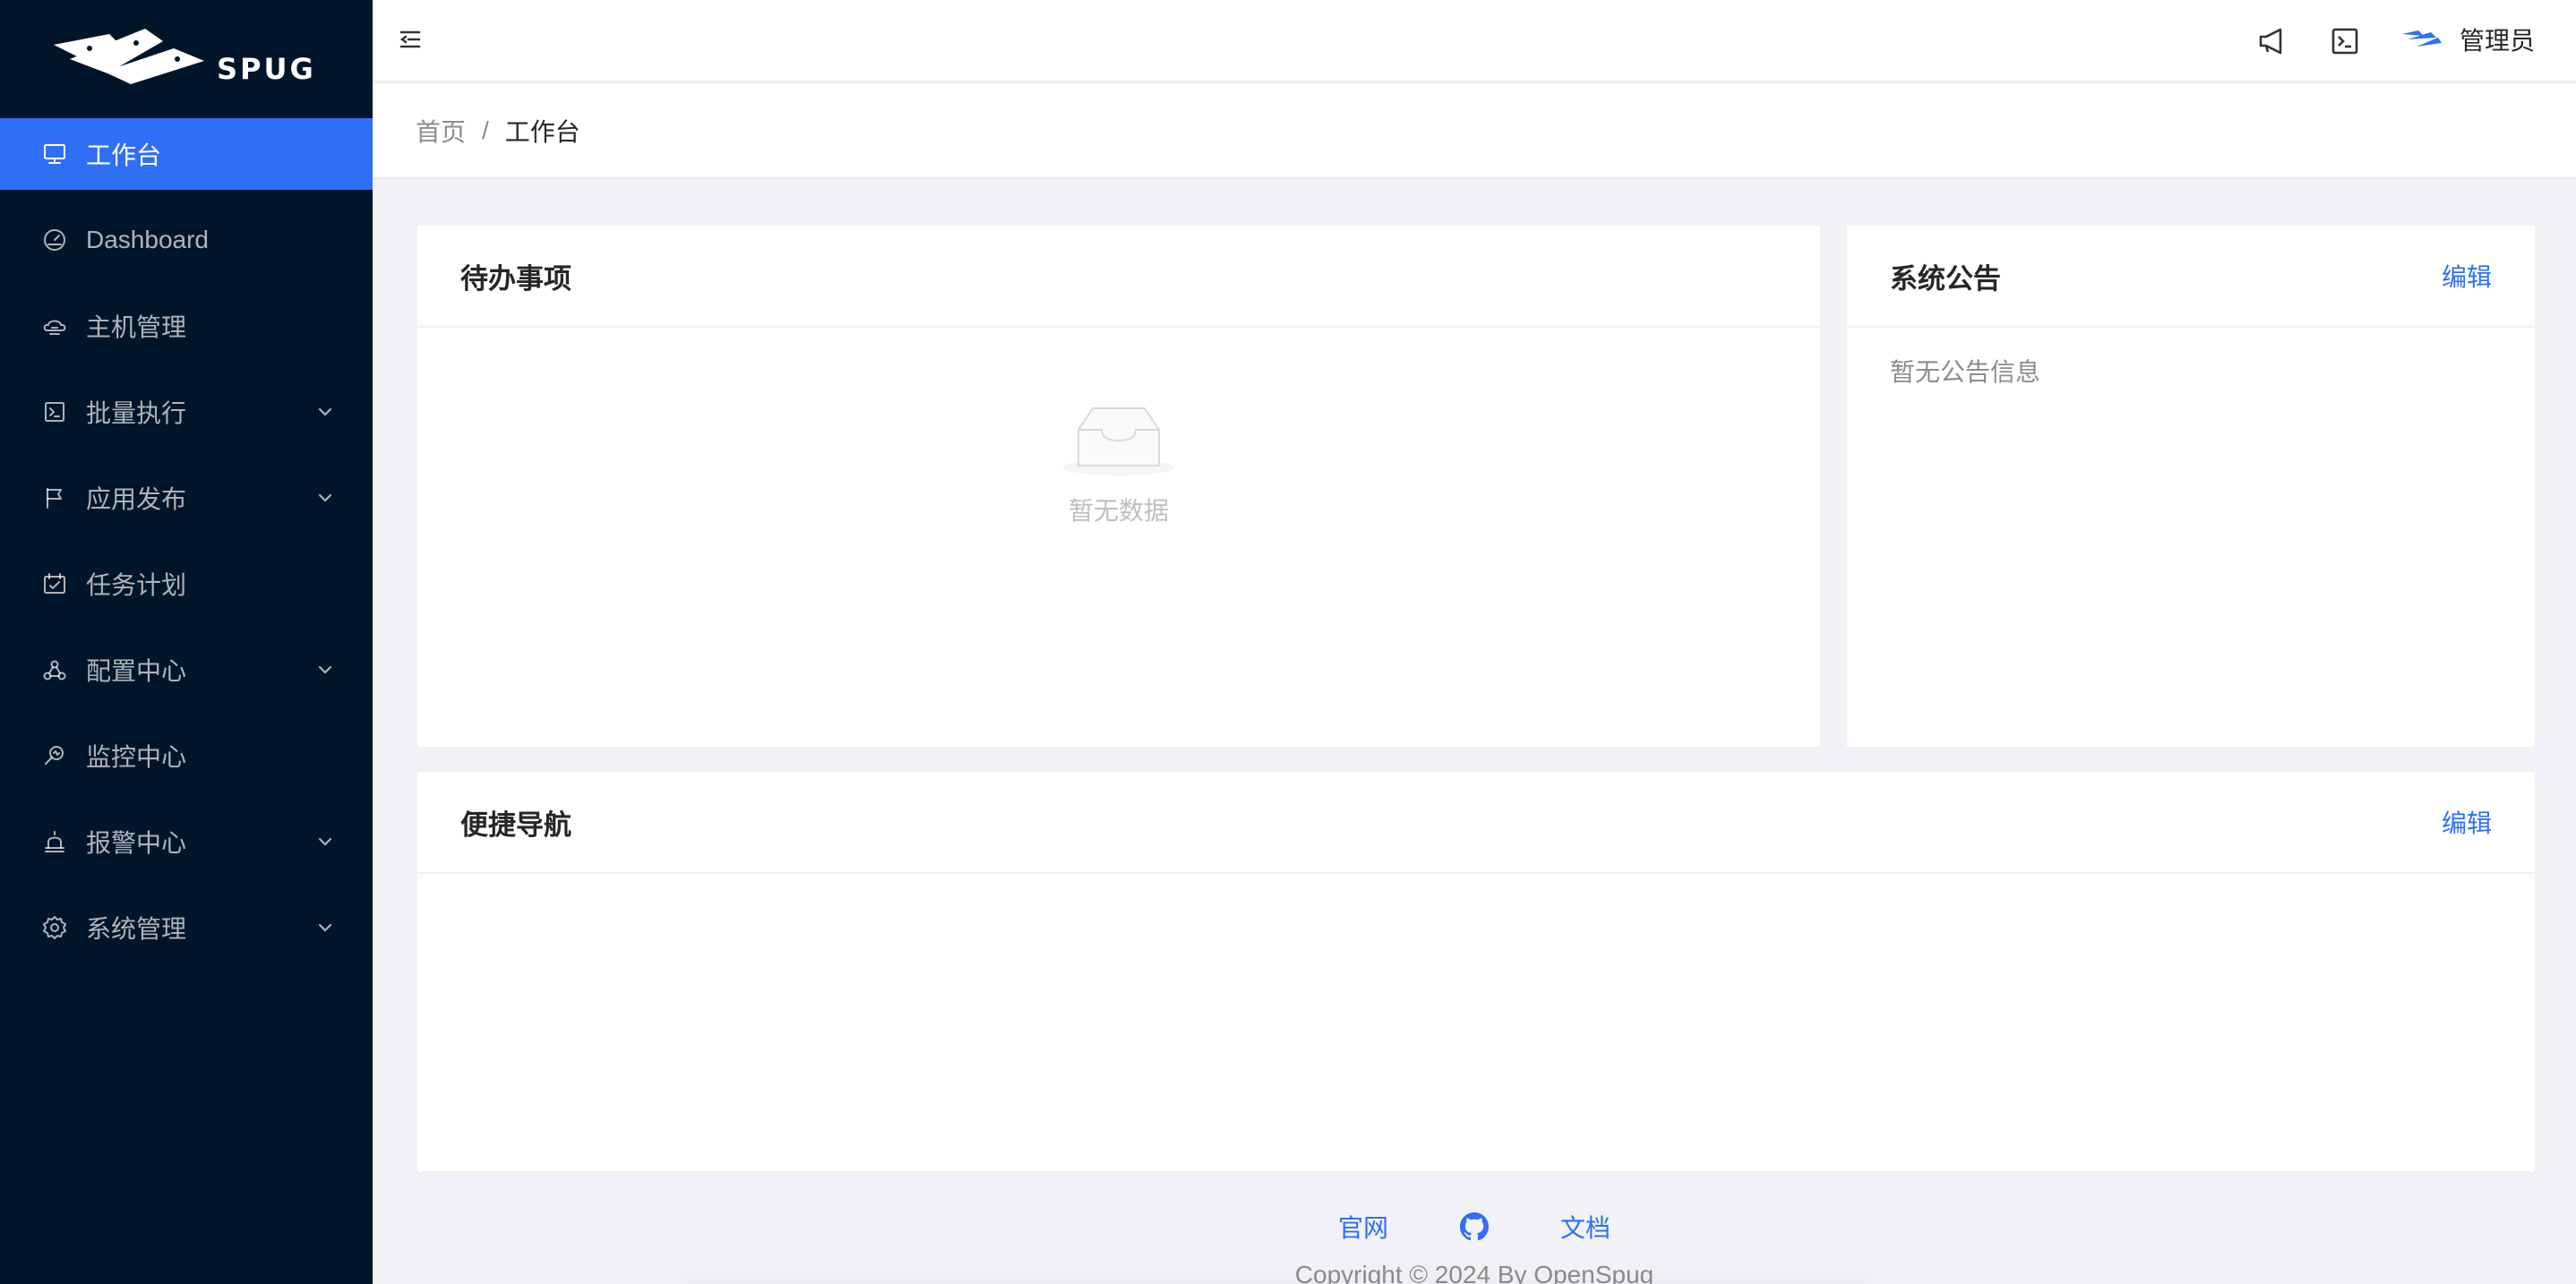 The height and width of the screenshot is (1284, 2576). I want to click on alert-icon, so click(54, 842).